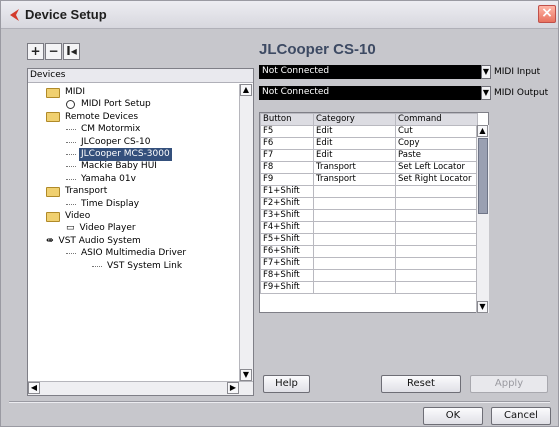 The height and width of the screenshot is (427, 559). Describe the element at coordinates (486, 72) in the screenshot. I see `midi-input-dropdown-icon: ▼` at that location.